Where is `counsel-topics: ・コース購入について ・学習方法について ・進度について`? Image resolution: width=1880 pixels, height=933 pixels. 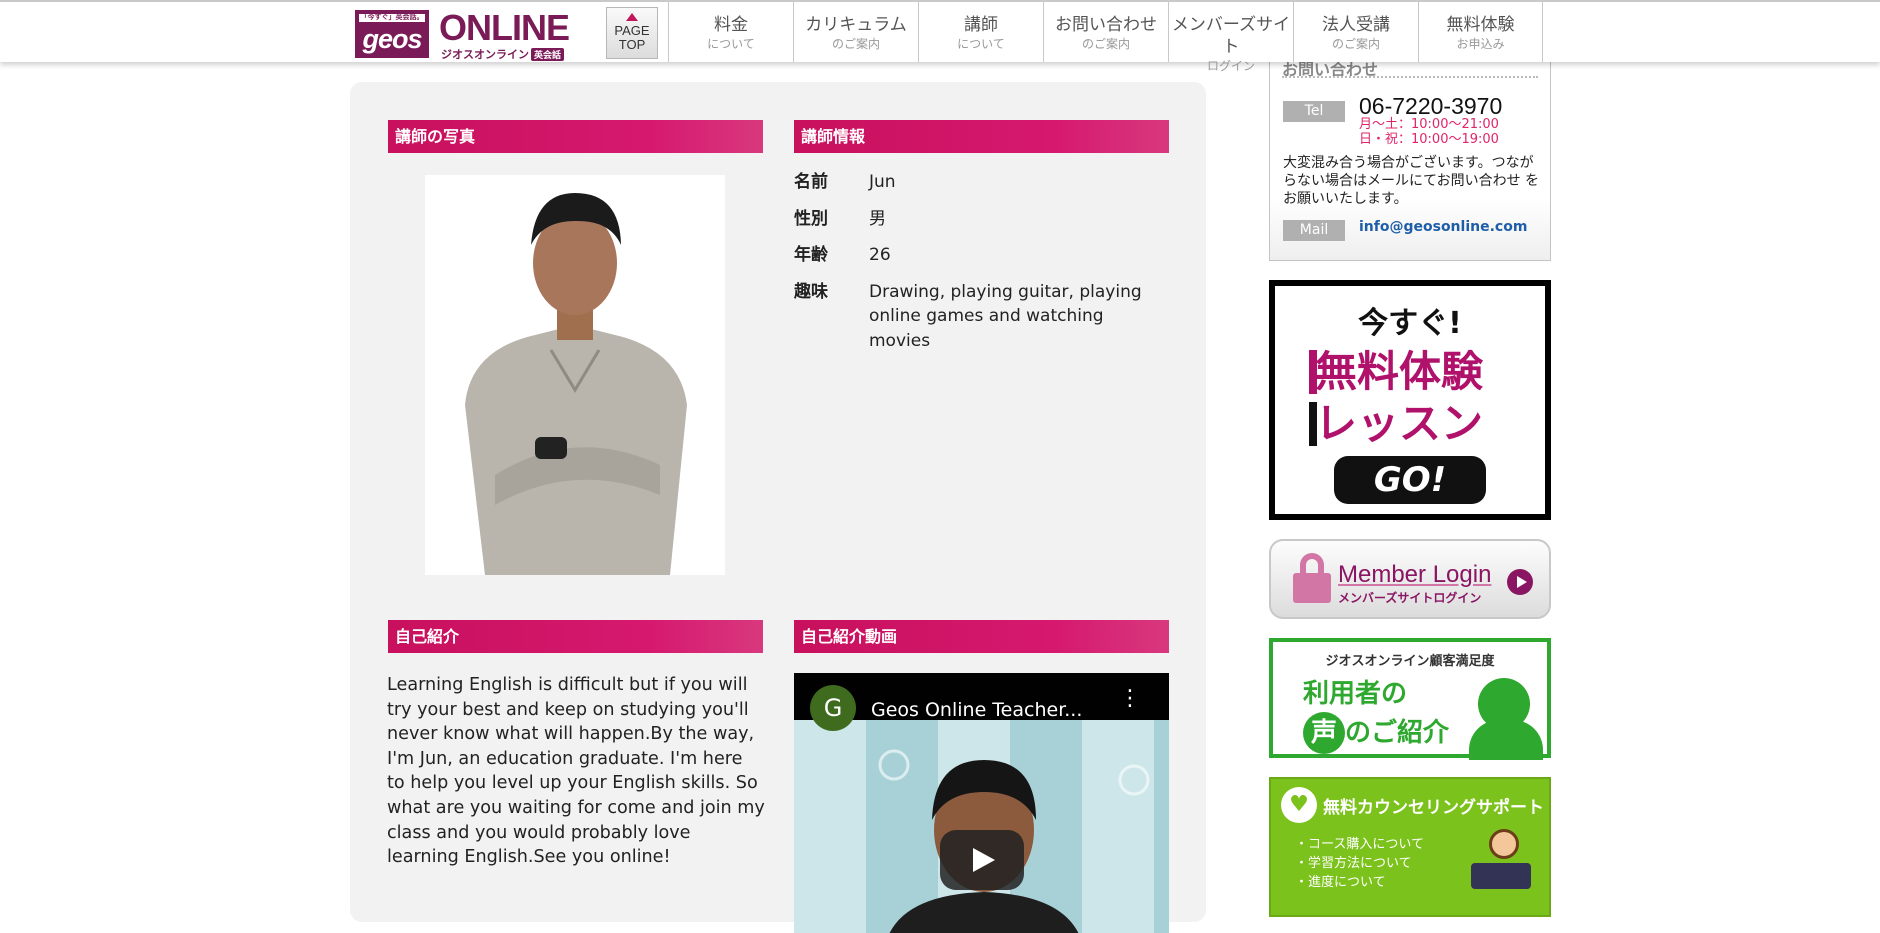
counsel-topics: ・コース購入について ・学習方法について ・進度について is located at coordinates (1359, 863).